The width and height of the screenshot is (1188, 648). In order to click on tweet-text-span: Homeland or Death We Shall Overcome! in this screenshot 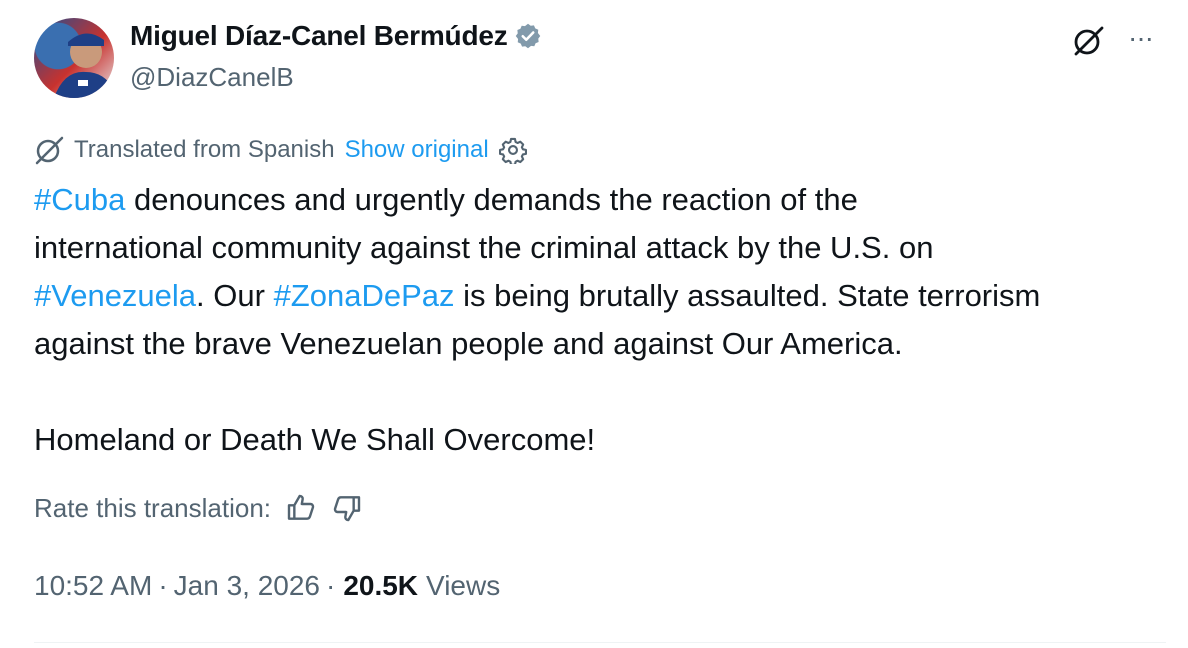, I will do `click(315, 439)`.